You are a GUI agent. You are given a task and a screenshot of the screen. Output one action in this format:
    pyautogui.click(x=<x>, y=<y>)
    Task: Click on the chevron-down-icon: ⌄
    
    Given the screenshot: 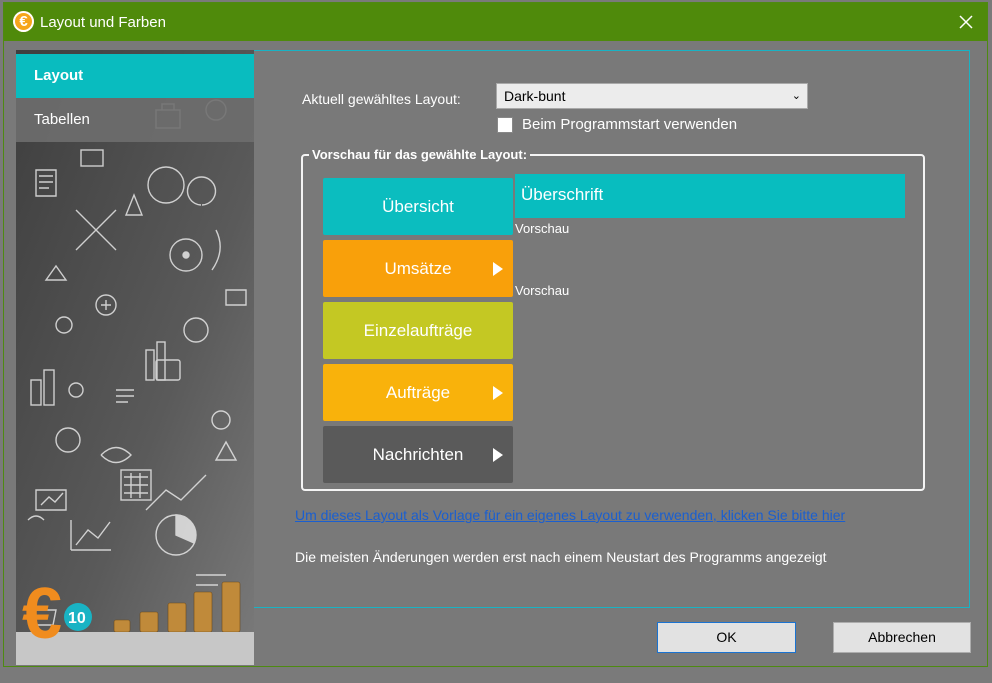 What is the action you would take?
    pyautogui.click(x=796, y=96)
    